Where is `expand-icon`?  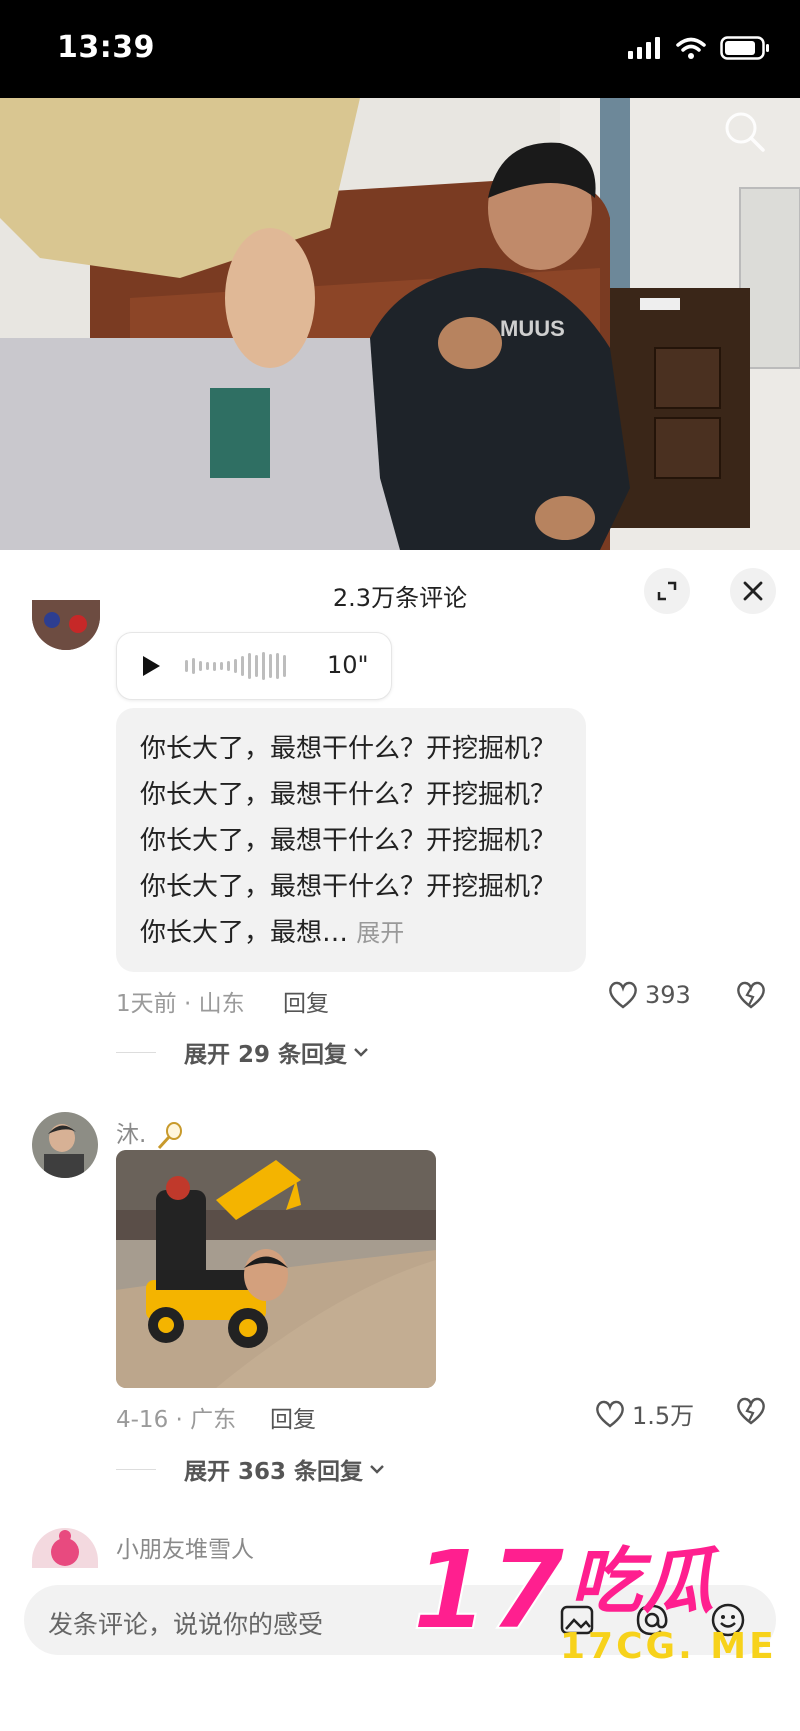
expand-icon is located at coordinates (667, 591).